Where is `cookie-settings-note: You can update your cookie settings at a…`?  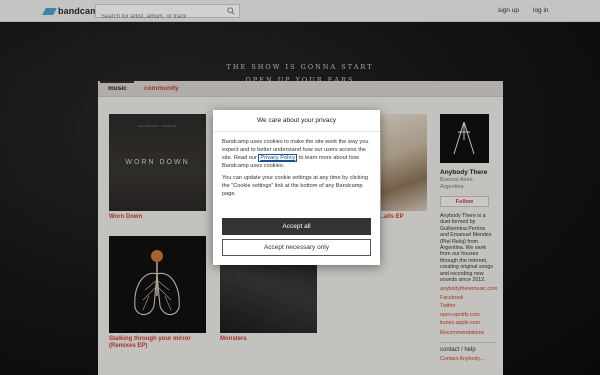
cookie-settings-note: You can update your cookie settings at a… is located at coordinates (295, 186).